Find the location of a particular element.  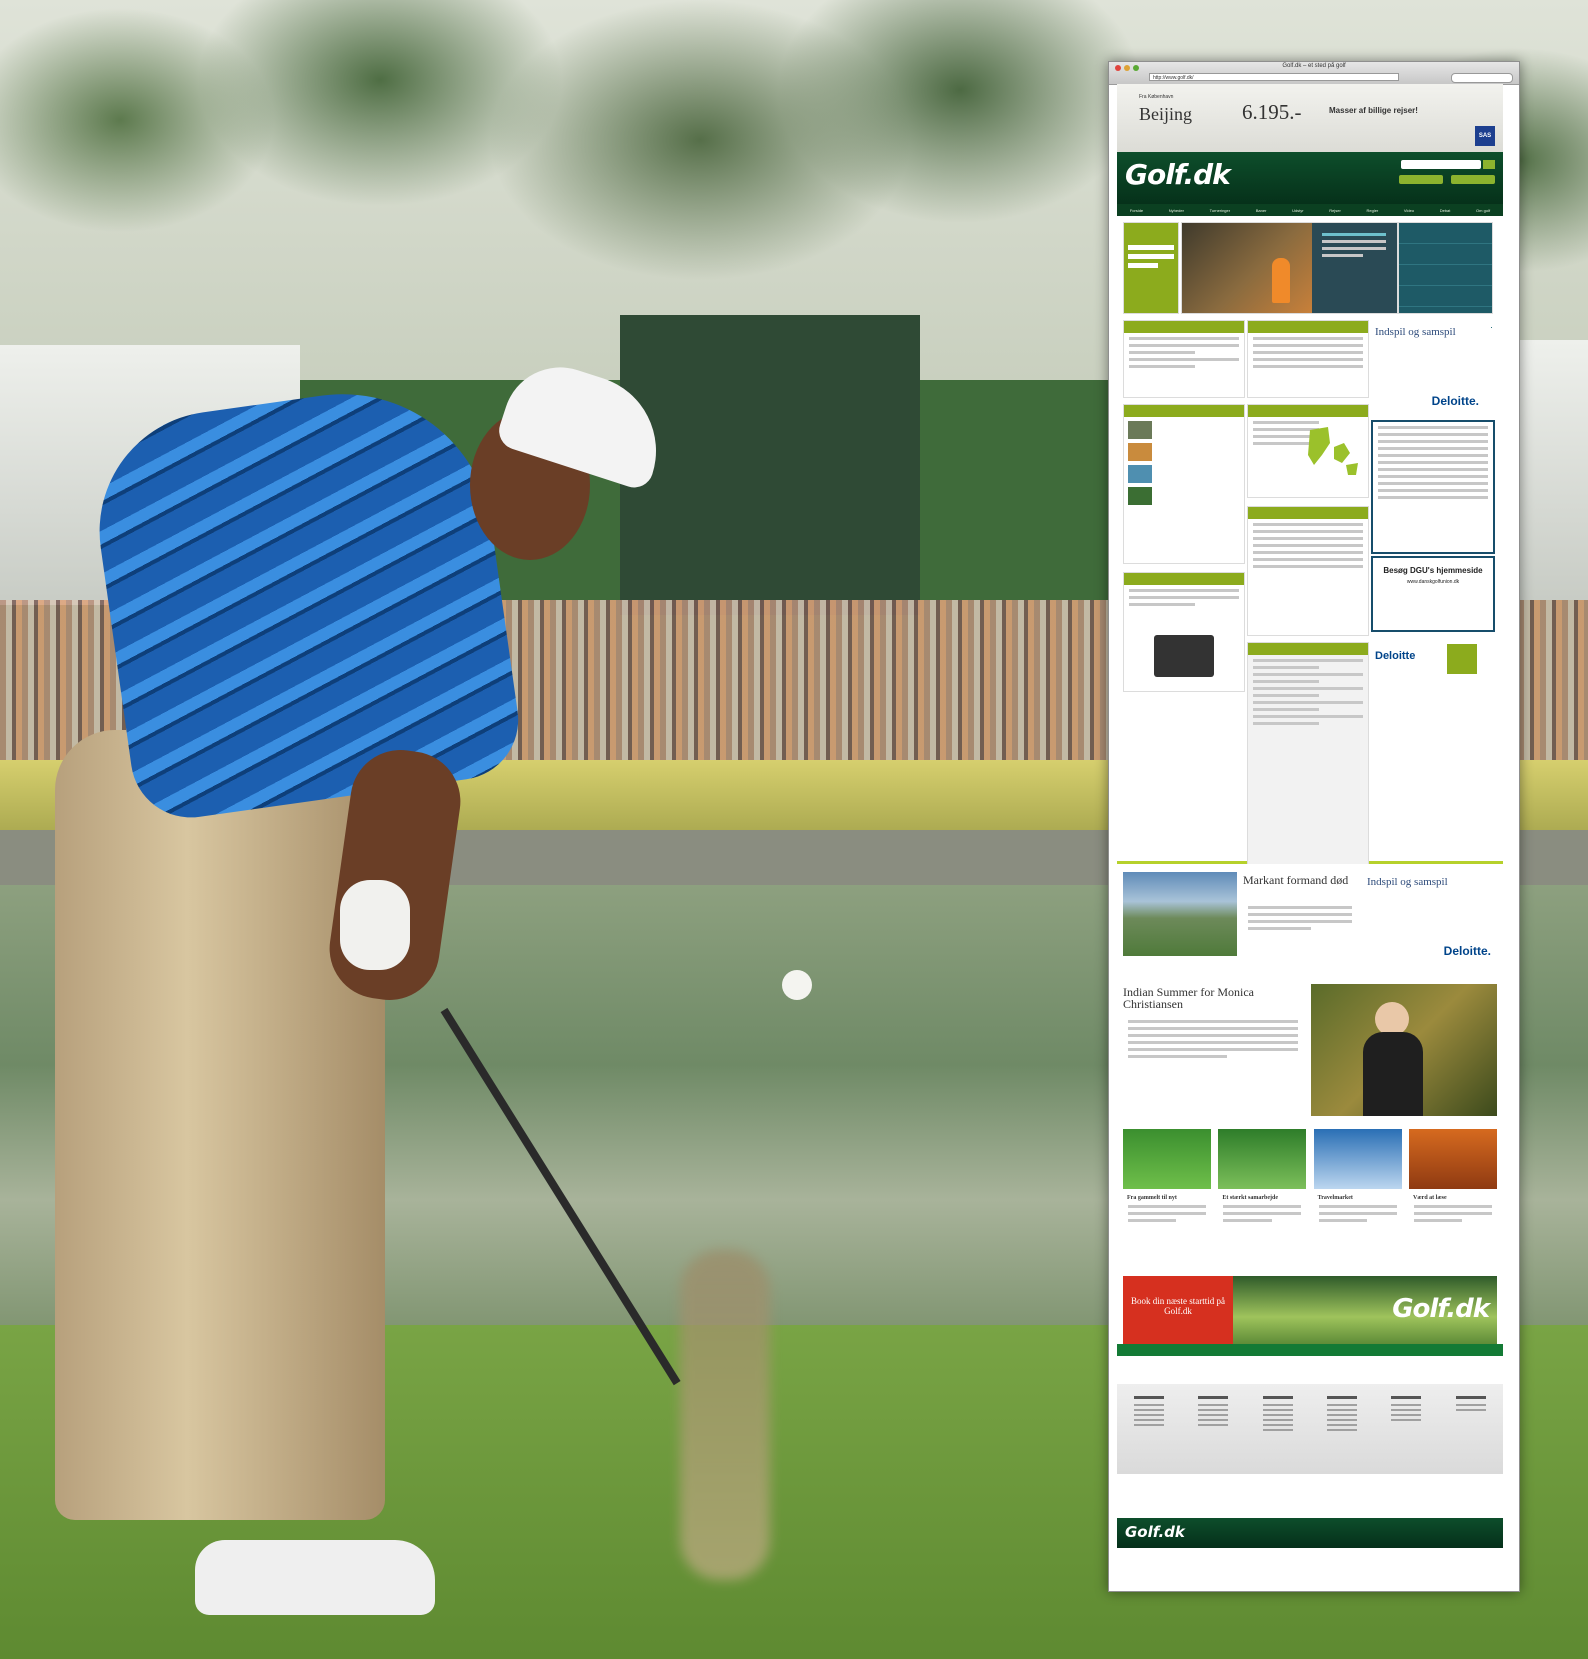

dgu-url: www.danskgolfunion.dk is located at coordinates (1433, 582).